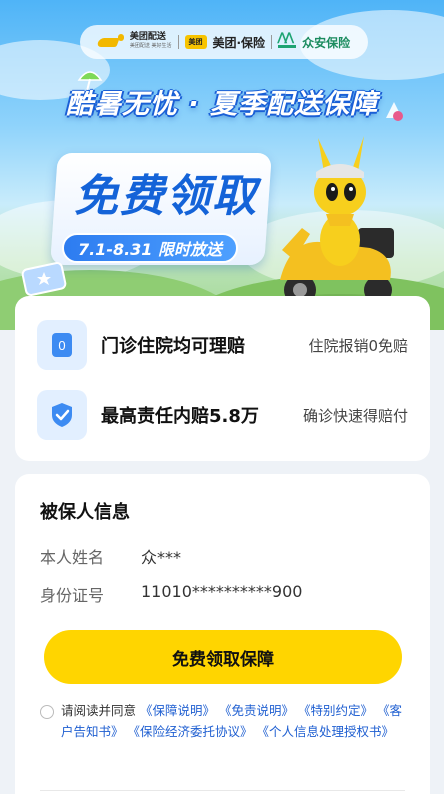 This screenshot has height=794, width=444. What do you see at coordinates (72, 595) in the screenshot?
I see `id-number-label: 身份证号` at bounding box center [72, 595].